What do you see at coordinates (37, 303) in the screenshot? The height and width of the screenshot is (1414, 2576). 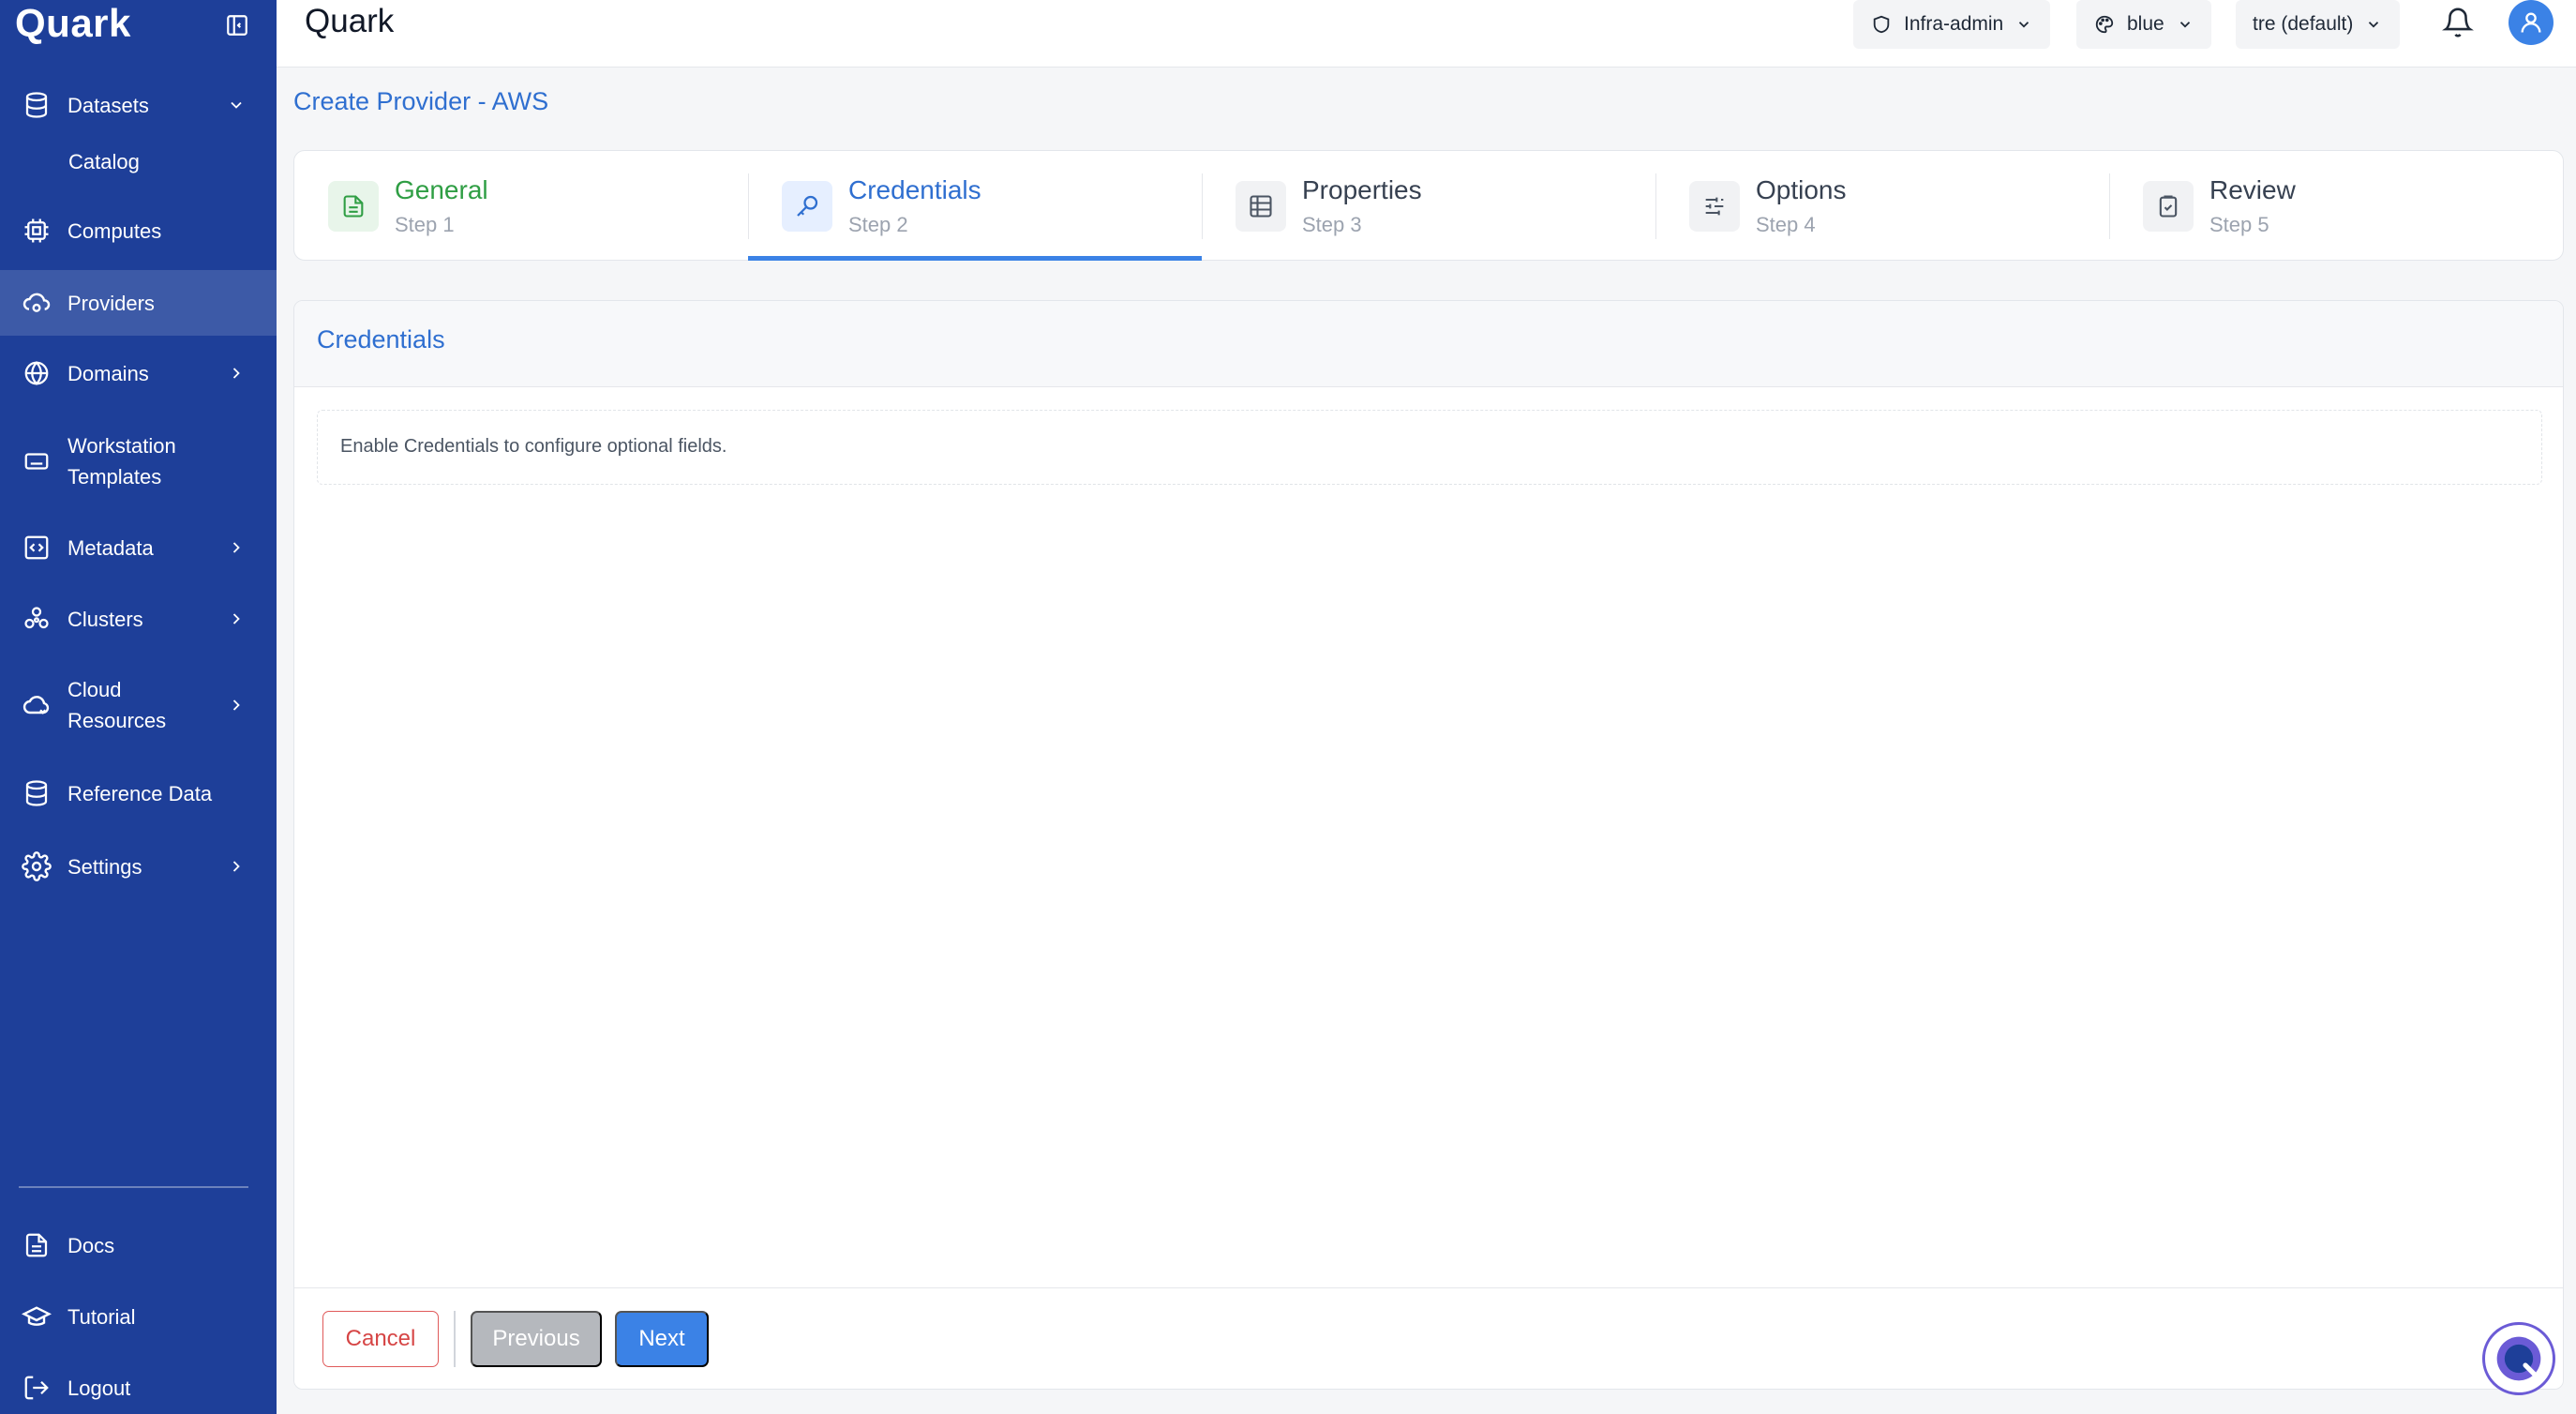 I see `cloud-cog-icon` at bounding box center [37, 303].